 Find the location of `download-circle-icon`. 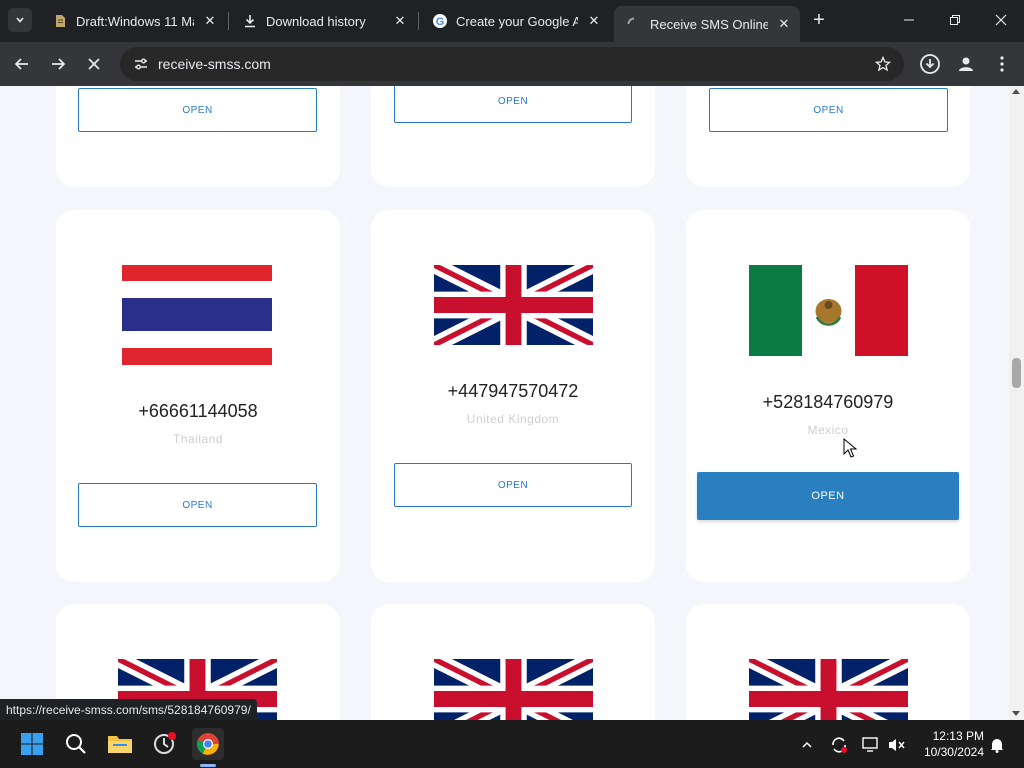

download-circle-icon is located at coordinates (930, 64).